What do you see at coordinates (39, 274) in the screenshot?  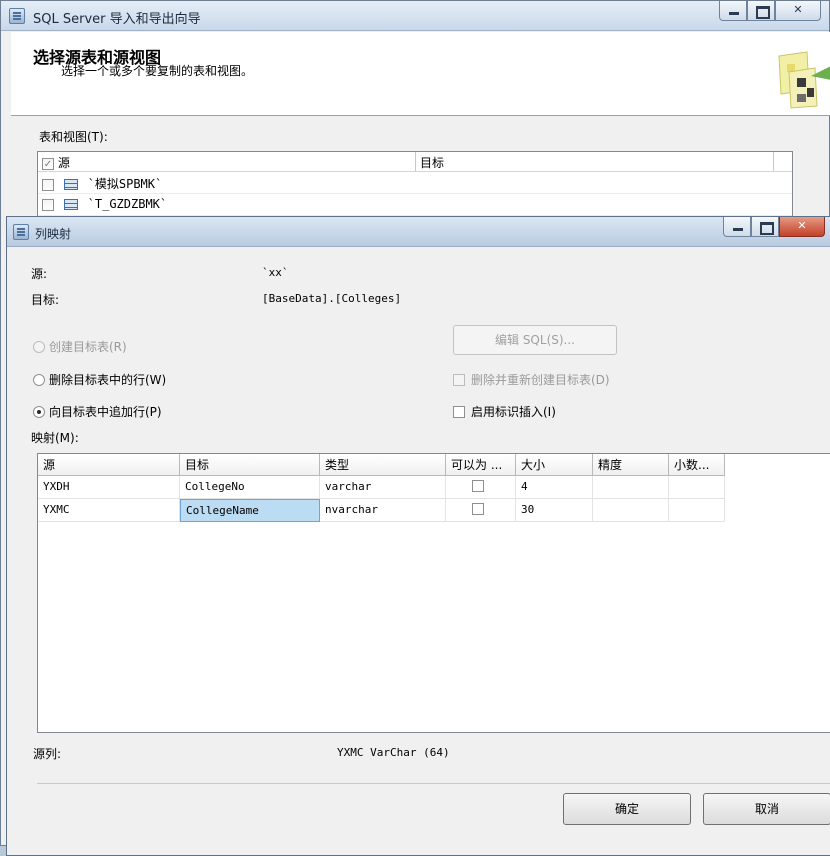 I see `source-label: 源:` at bounding box center [39, 274].